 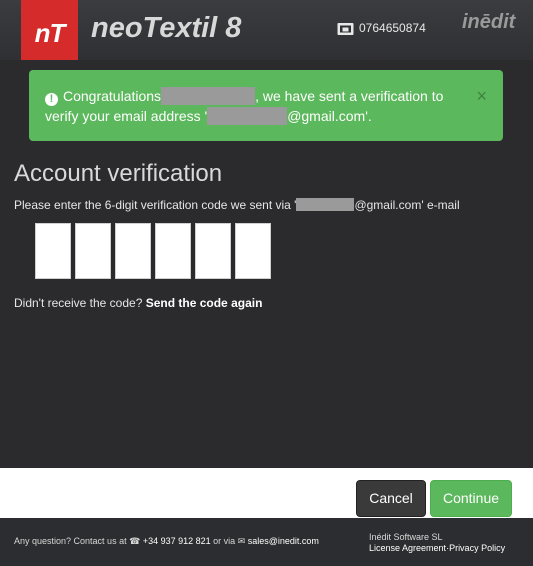 What do you see at coordinates (204, 303) in the screenshot?
I see `resend-code-link: Send the code again` at bounding box center [204, 303].